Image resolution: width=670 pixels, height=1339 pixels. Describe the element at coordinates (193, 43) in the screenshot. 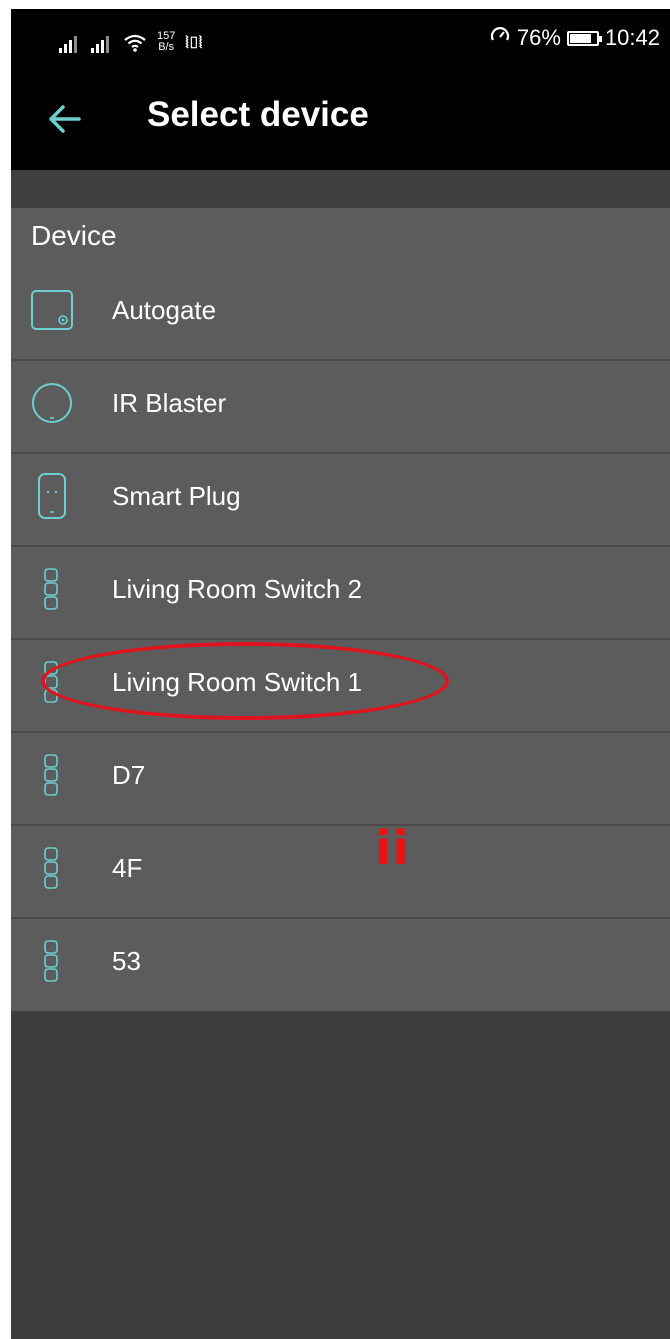

I see `vibrate-icon: ⦚▯⦚` at that location.